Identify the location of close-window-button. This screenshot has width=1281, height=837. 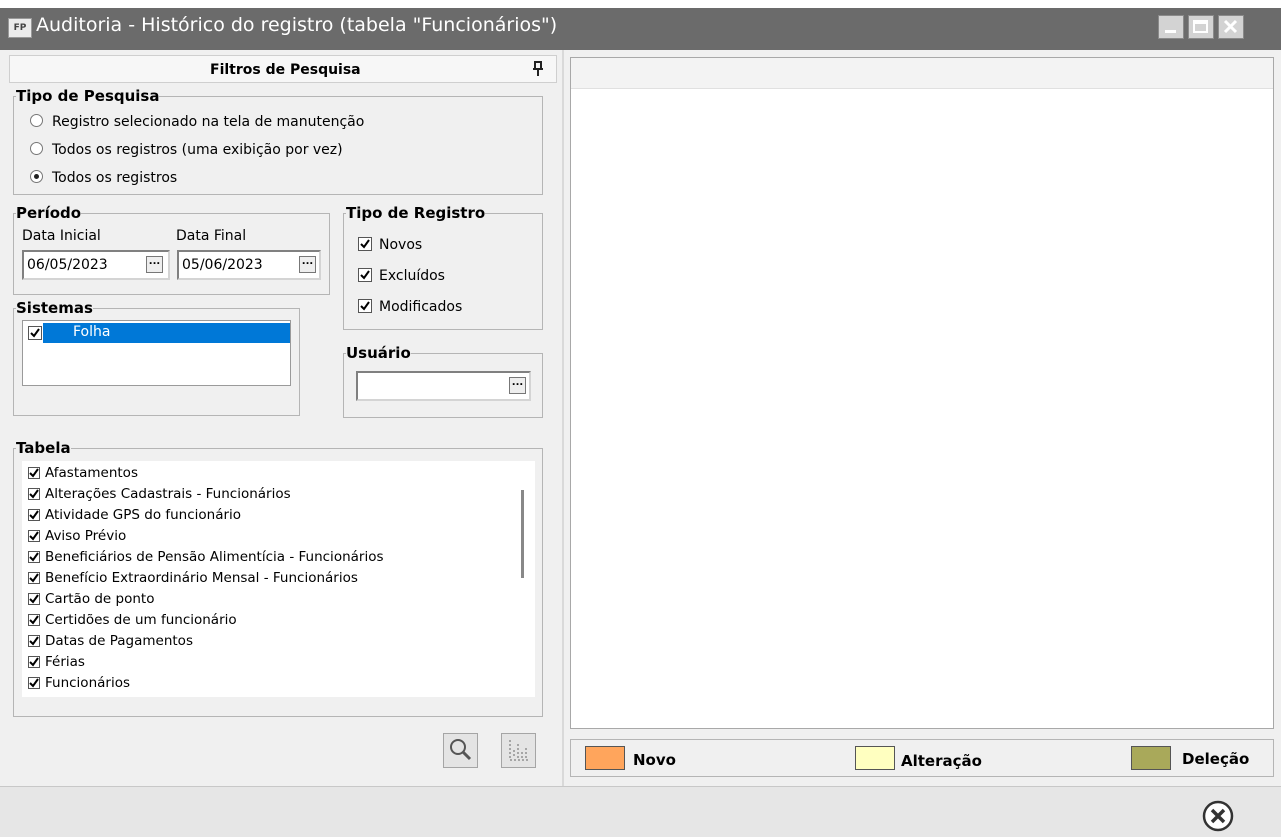
(1231, 27).